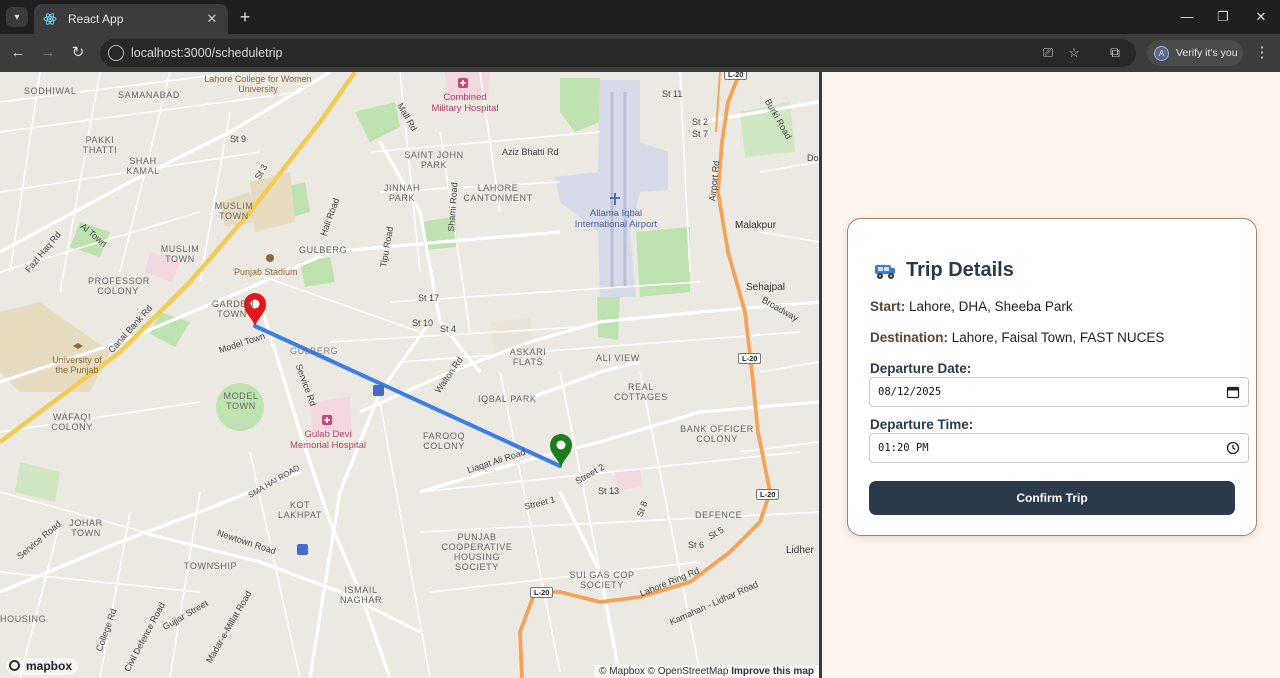 The width and height of the screenshot is (1280, 678). What do you see at coordinates (78, 53) in the screenshot?
I see `reload-icon: ↻` at bounding box center [78, 53].